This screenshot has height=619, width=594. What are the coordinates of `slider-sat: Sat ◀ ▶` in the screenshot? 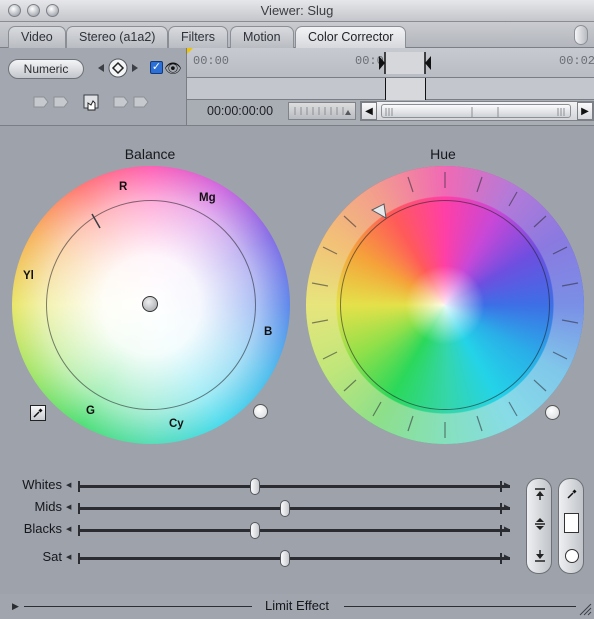 It's located at (260, 558).